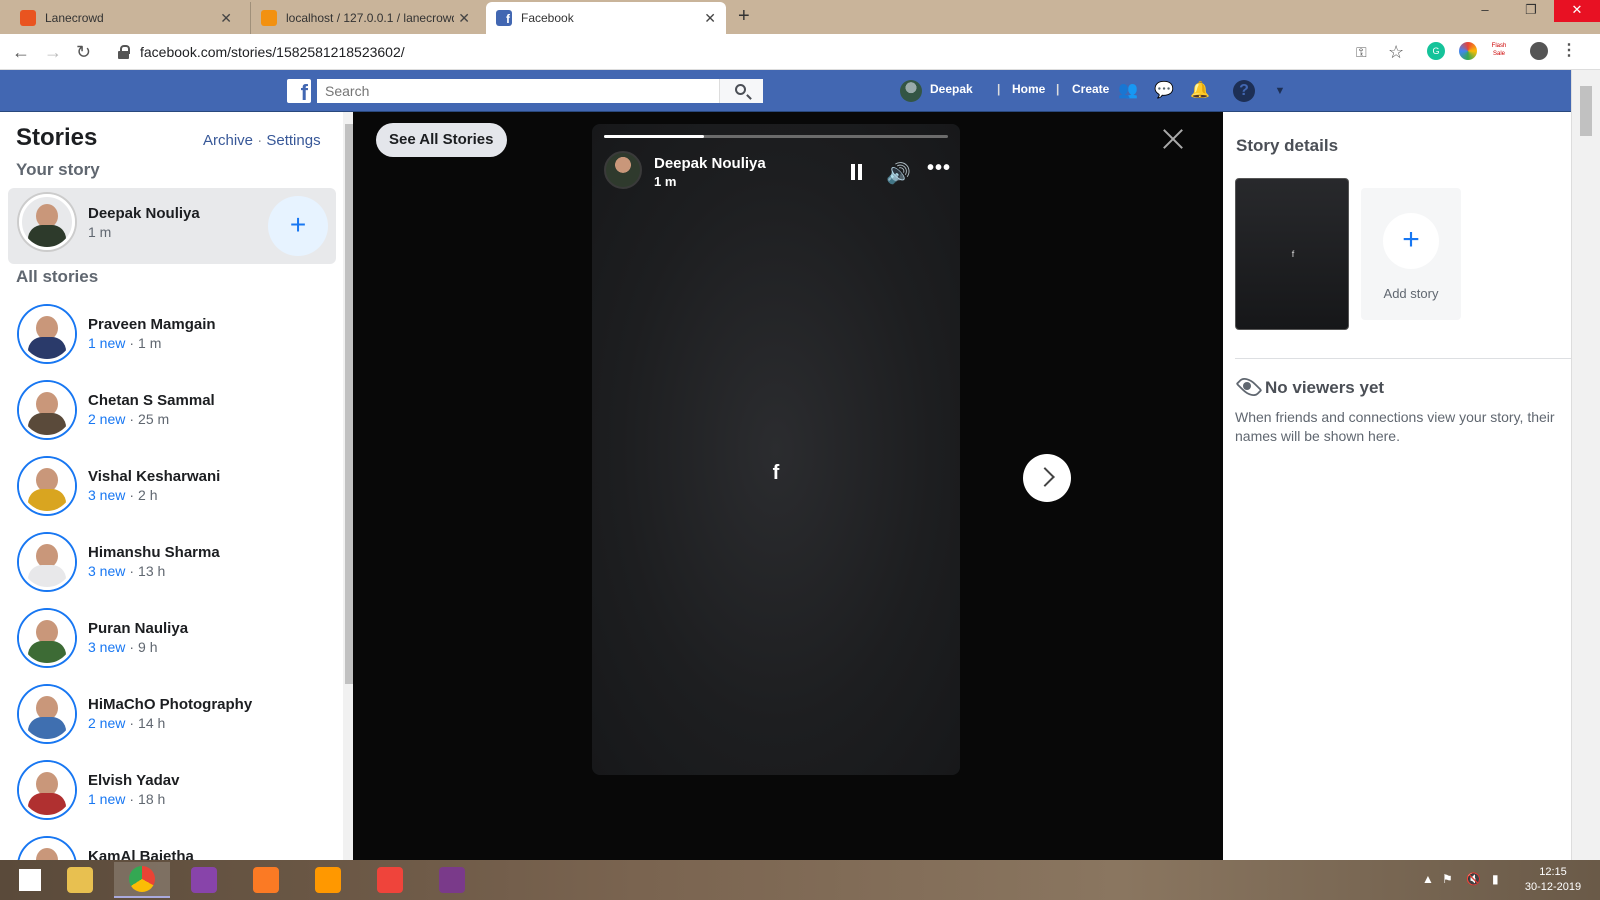 Image resolution: width=1600 pixels, height=900 pixels. What do you see at coordinates (171, 846) in the screenshot?
I see `story-list-item: KamAl Bajetha` at bounding box center [171, 846].